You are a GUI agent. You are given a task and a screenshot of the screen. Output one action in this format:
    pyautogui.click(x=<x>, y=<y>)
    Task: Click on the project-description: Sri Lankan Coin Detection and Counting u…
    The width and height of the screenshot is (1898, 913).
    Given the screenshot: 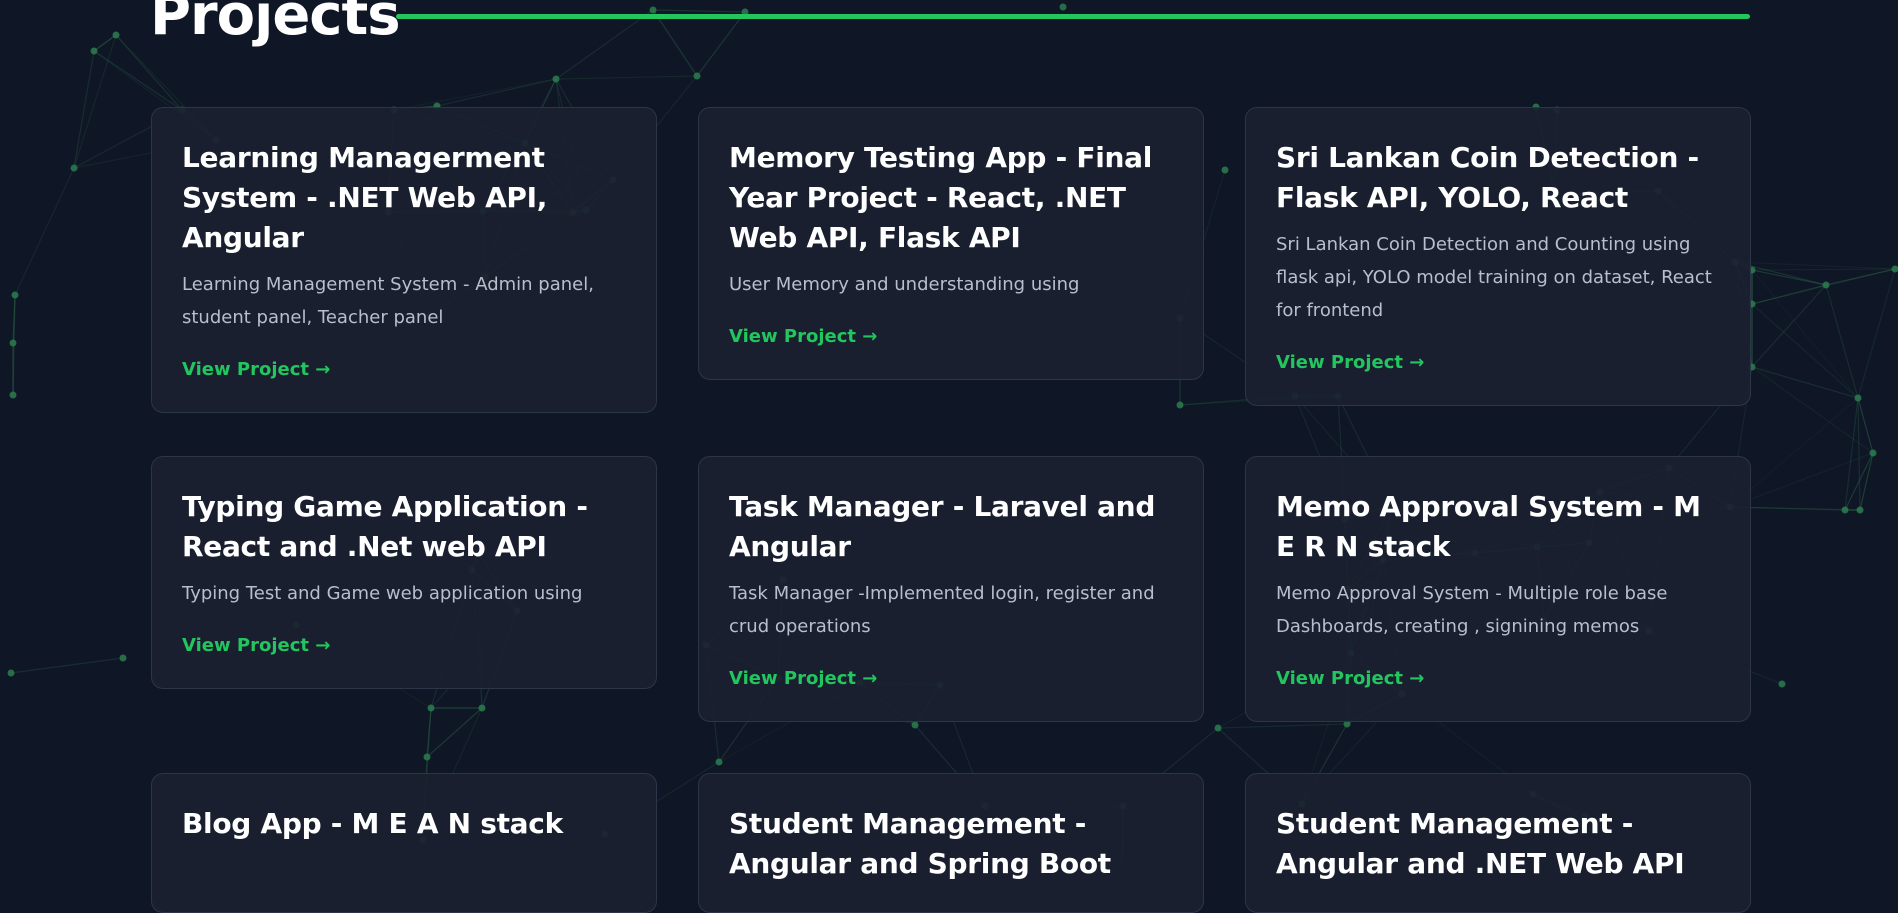 What is the action you would take?
    pyautogui.click(x=1498, y=277)
    